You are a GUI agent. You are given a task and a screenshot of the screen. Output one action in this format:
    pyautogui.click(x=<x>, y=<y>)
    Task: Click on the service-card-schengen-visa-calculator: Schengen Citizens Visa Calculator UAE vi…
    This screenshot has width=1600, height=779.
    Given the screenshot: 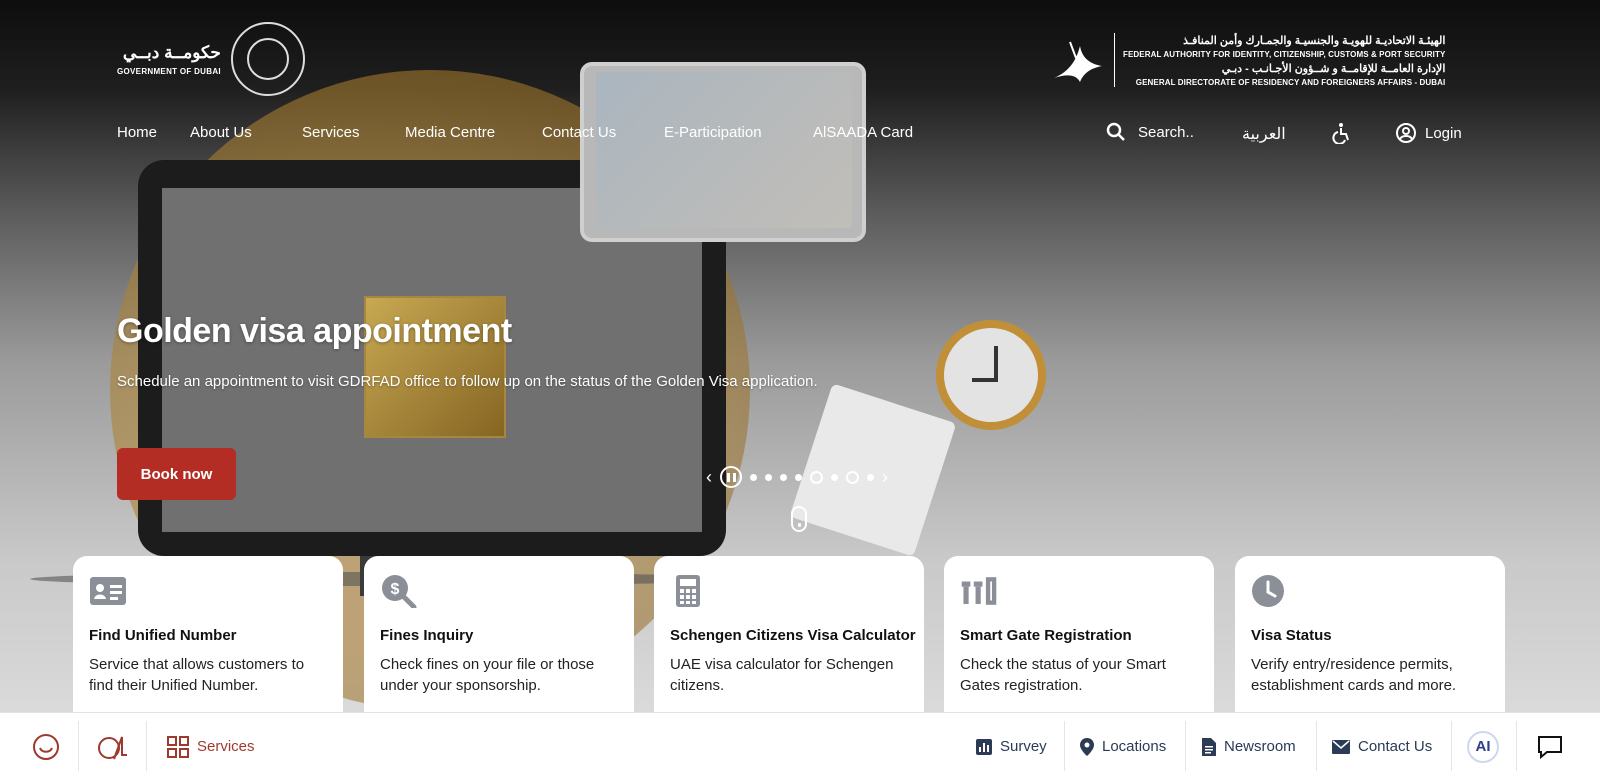 What is the action you would take?
    pyautogui.click(x=789, y=636)
    